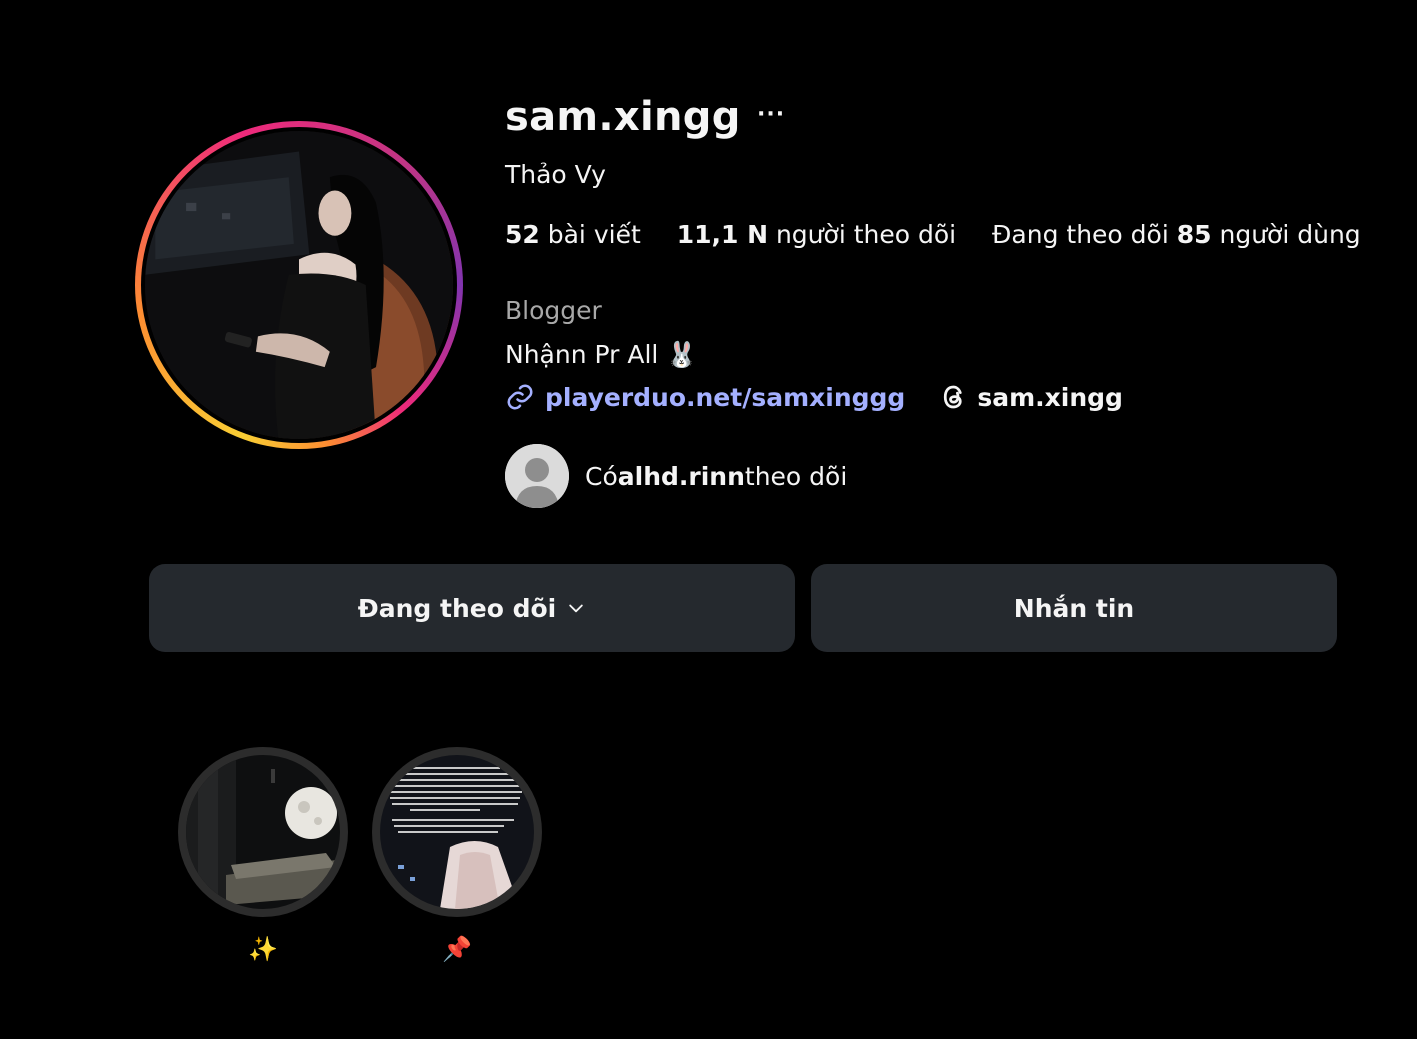 This screenshot has width=1417, height=1039. What do you see at coordinates (953, 397) in the screenshot?
I see `threads-icon` at bounding box center [953, 397].